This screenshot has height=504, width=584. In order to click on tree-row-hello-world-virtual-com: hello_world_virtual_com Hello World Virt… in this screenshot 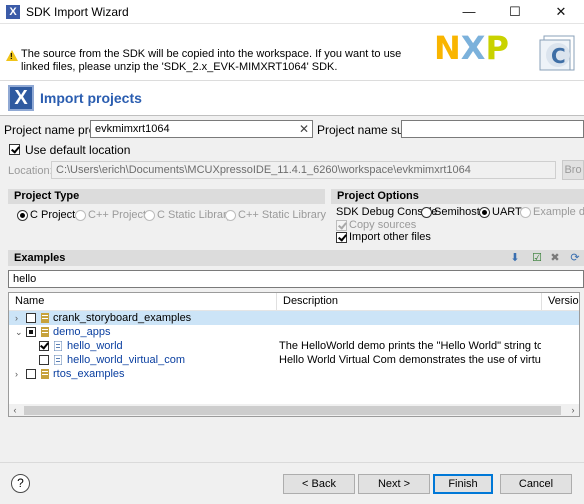, I will do `click(294, 360)`.